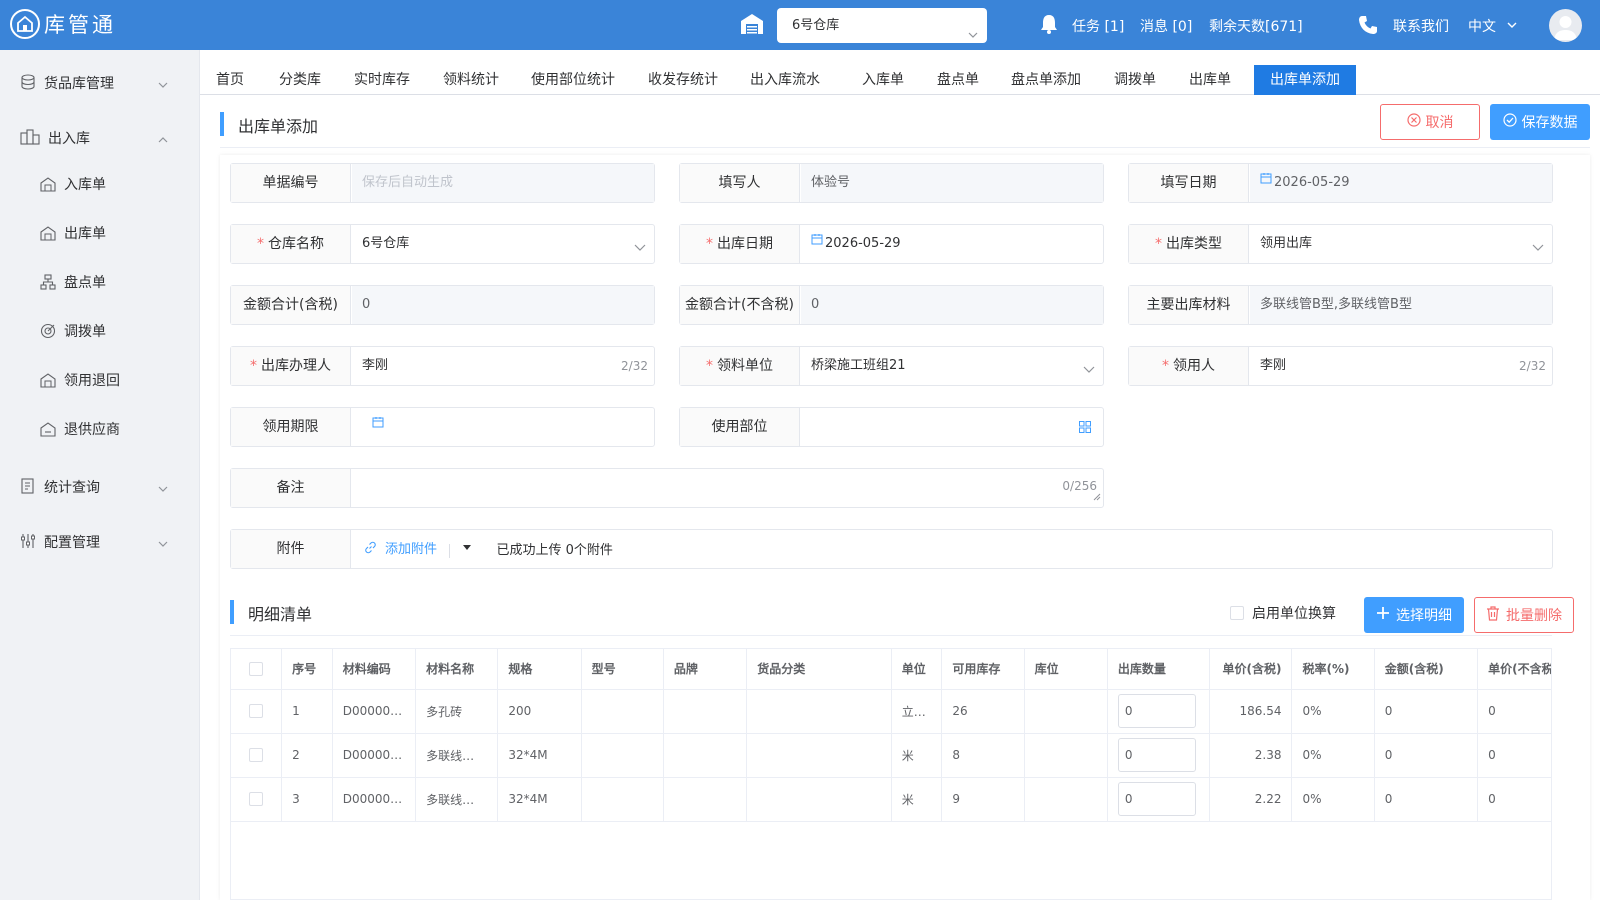 The height and width of the screenshot is (900, 1600). Describe the element at coordinates (539, 669) in the screenshot. I see `column-header: 规格` at that location.